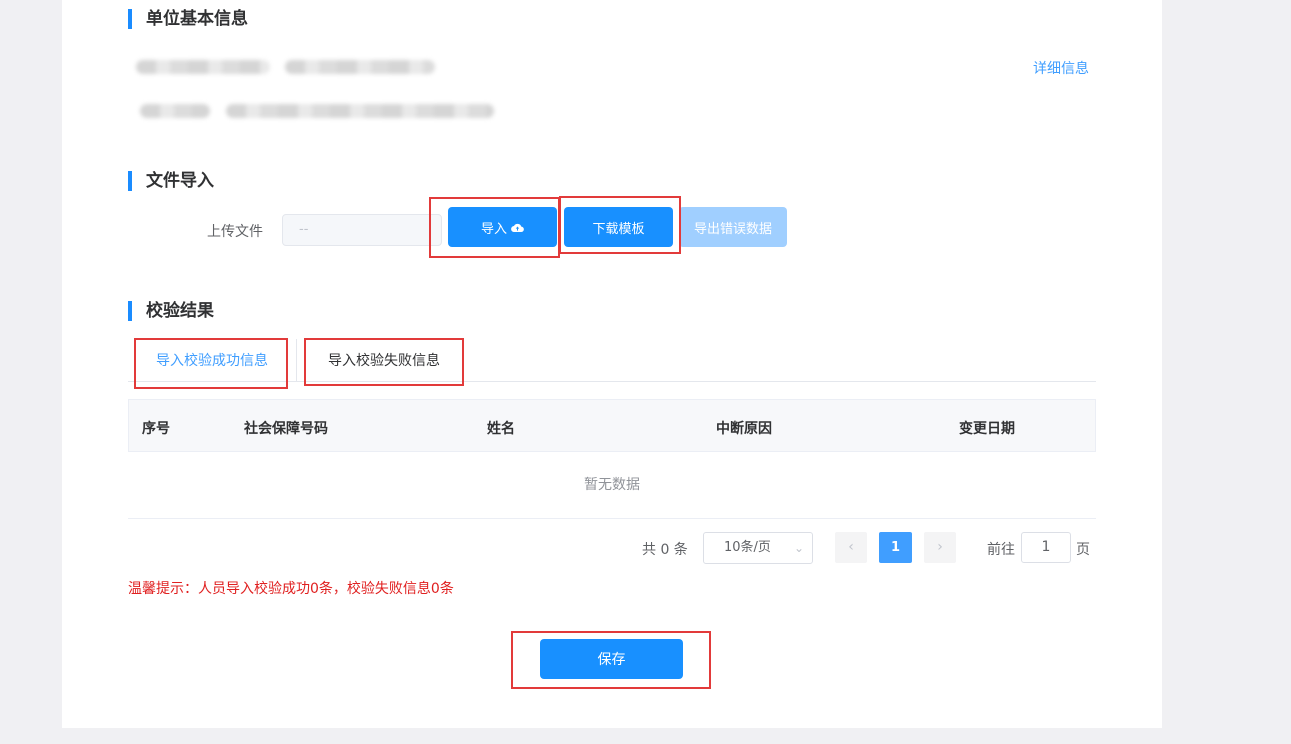  Describe the element at coordinates (1001, 550) in the screenshot. I see `goto-label: 前往` at that location.